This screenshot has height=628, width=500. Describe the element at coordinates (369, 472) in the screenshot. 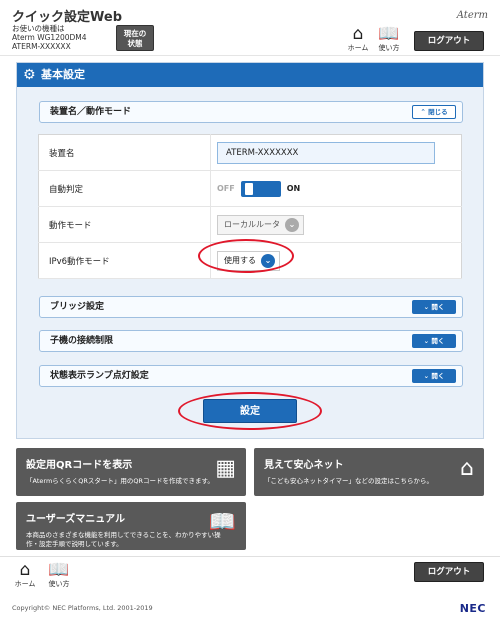

I see `safety-net-tile: 見えて安心ネット 「こども安心ネットタイマー」などの設定はこちらから。 ⌂` at that location.